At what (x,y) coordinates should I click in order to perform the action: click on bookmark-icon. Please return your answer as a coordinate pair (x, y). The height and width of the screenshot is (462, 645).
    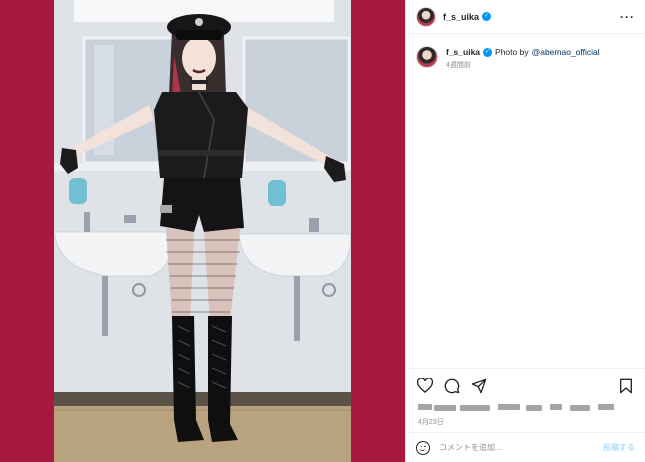
    Looking at the image, I should click on (626, 386).